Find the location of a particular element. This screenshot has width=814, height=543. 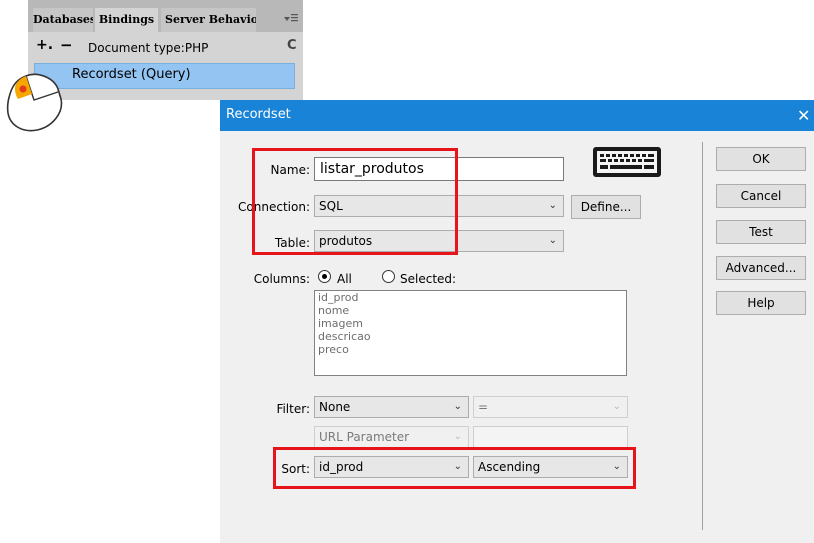

refresh-icon: C is located at coordinates (292, 45).